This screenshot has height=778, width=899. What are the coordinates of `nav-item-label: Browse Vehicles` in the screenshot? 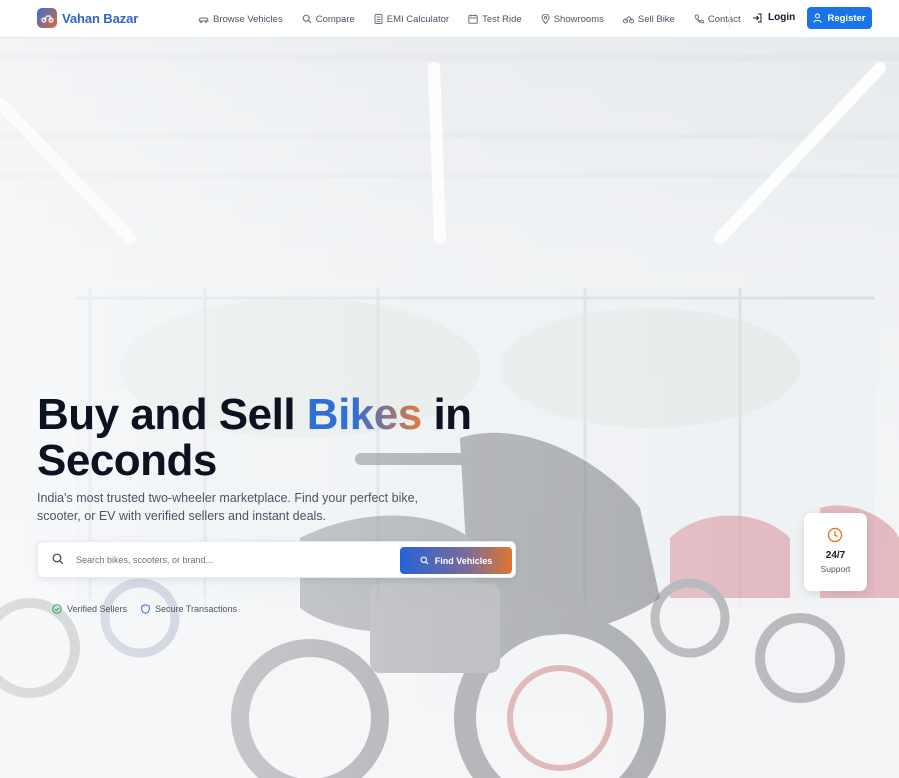 It's located at (248, 19).